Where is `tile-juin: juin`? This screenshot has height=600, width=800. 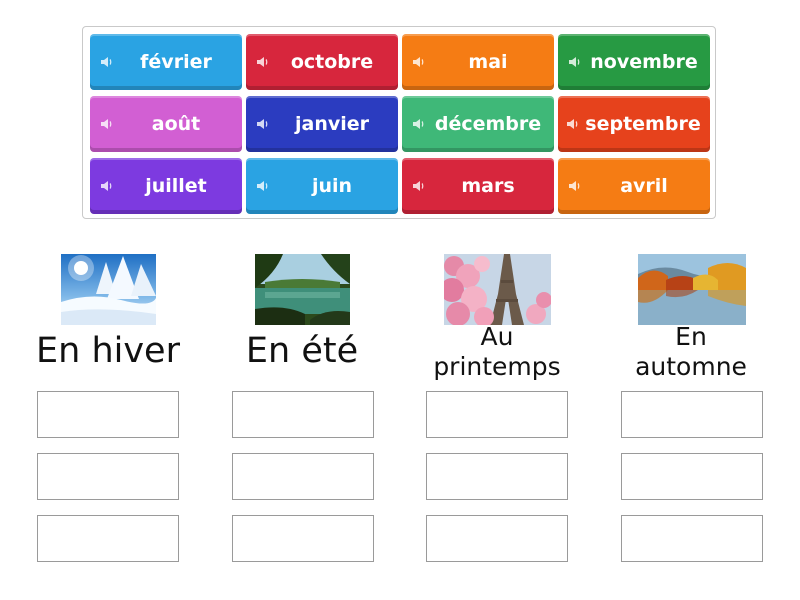
tile-juin: juin is located at coordinates (322, 186).